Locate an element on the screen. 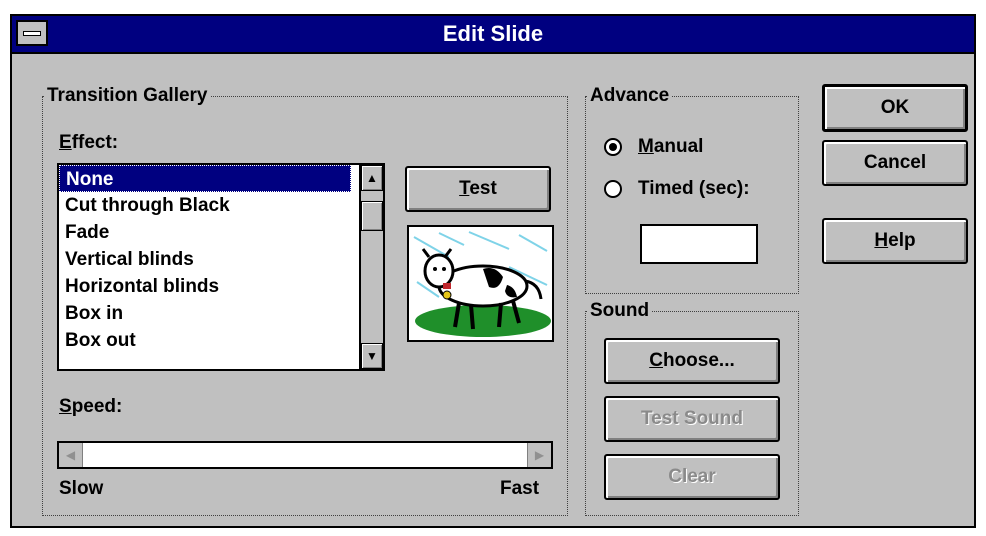 This screenshot has width=986, height=536. help-button-label: Help is located at coordinates (895, 240).